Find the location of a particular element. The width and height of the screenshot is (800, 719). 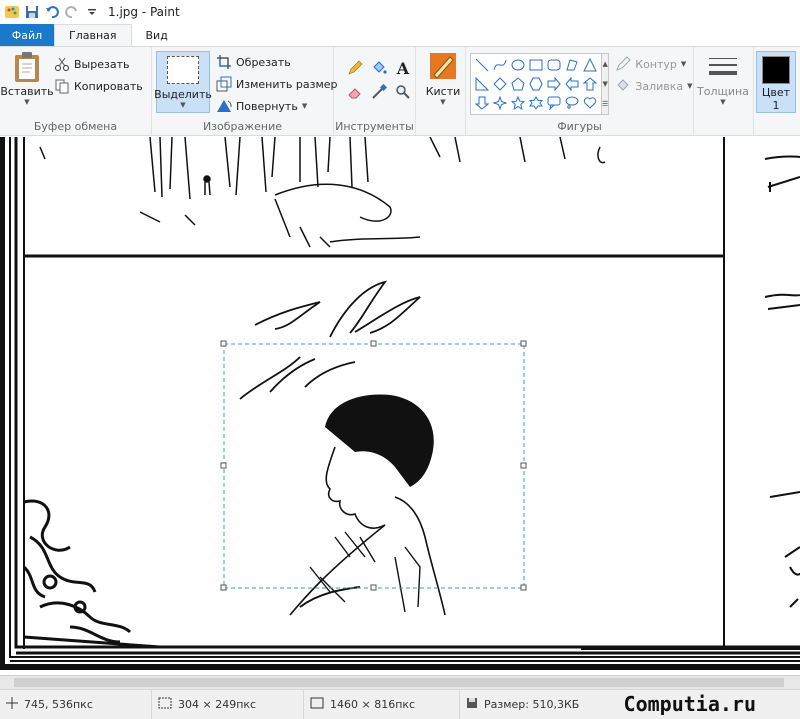

file-size-text: Размер: 510,3КБ is located at coordinates (532, 704).